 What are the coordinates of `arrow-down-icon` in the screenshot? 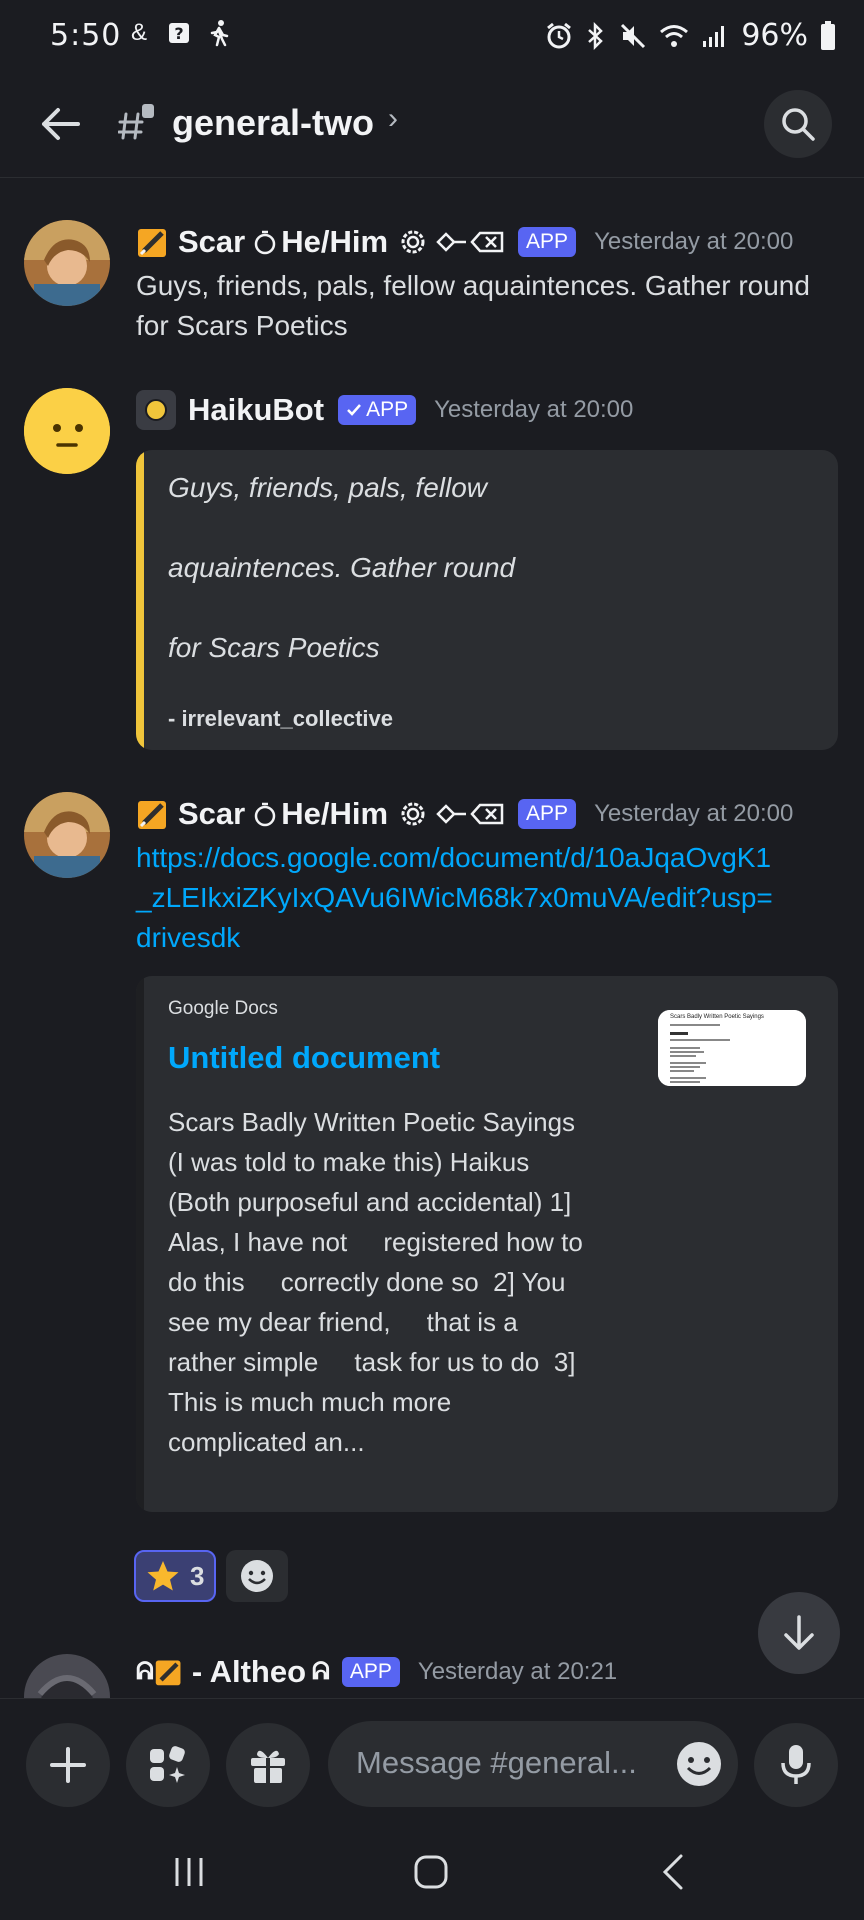 It's located at (799, 1632).